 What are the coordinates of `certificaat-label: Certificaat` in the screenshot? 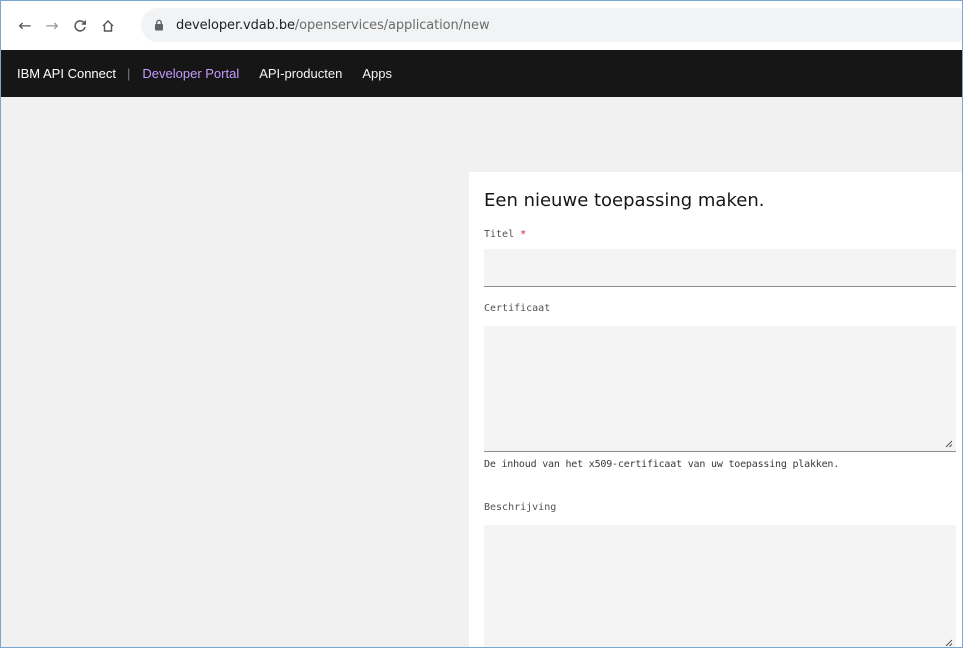 It's located at (517, 308).